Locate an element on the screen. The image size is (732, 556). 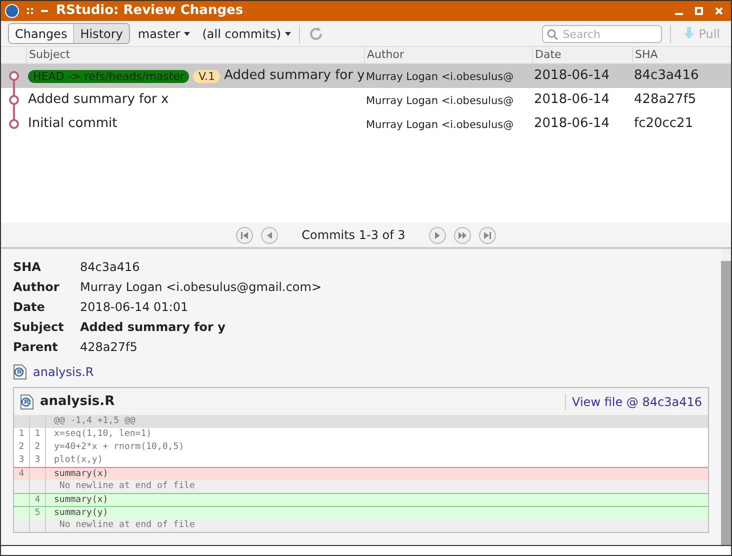
view-tab: History is located at coordinates (101, 33).